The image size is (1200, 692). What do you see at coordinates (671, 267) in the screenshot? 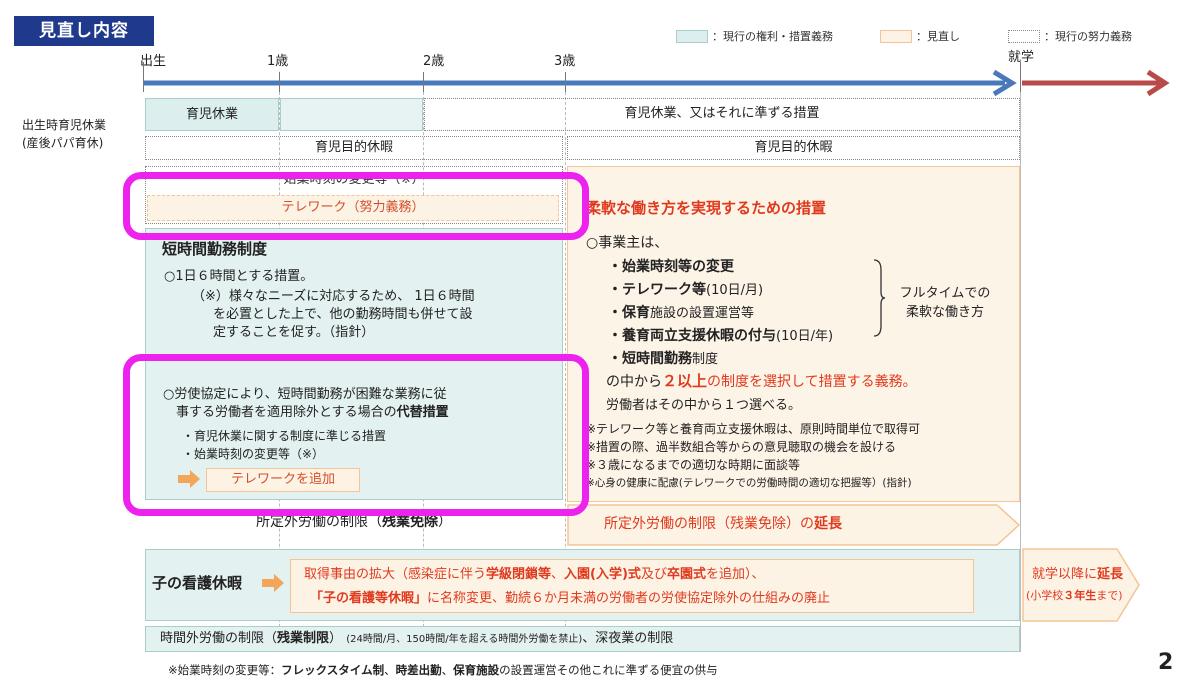
I see `measure-item: ・始業時刻等の変更` at bounding box center [671, 267].